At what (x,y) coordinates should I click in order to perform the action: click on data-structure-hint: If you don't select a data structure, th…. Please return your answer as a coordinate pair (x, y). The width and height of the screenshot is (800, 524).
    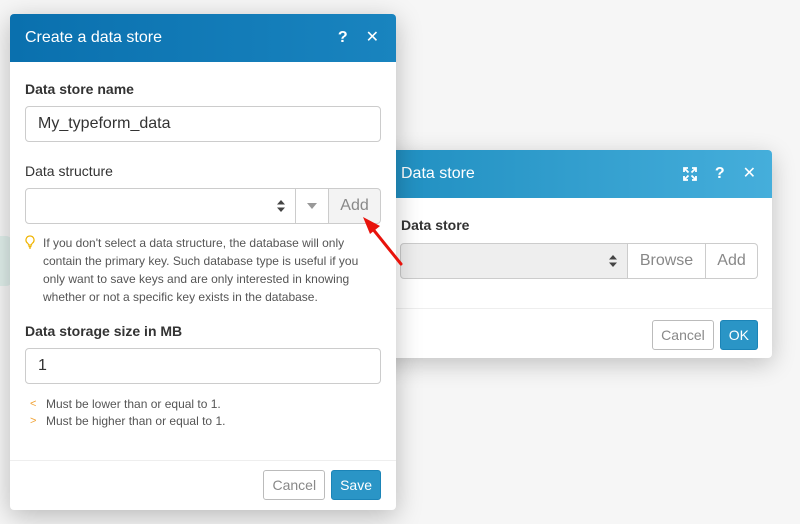
    Looking at the image, I should click on (200, 270).